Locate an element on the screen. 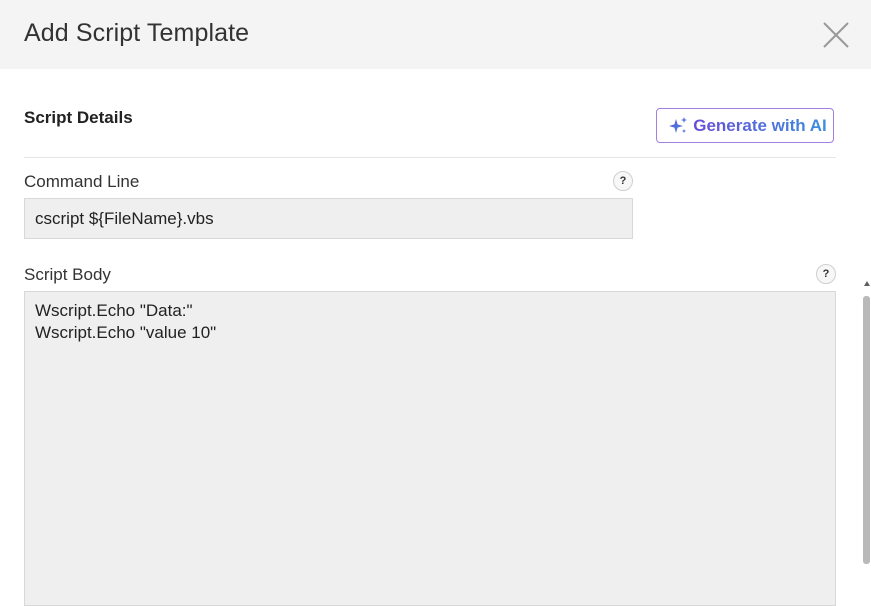  close-button is located at coordinates (836, 35).